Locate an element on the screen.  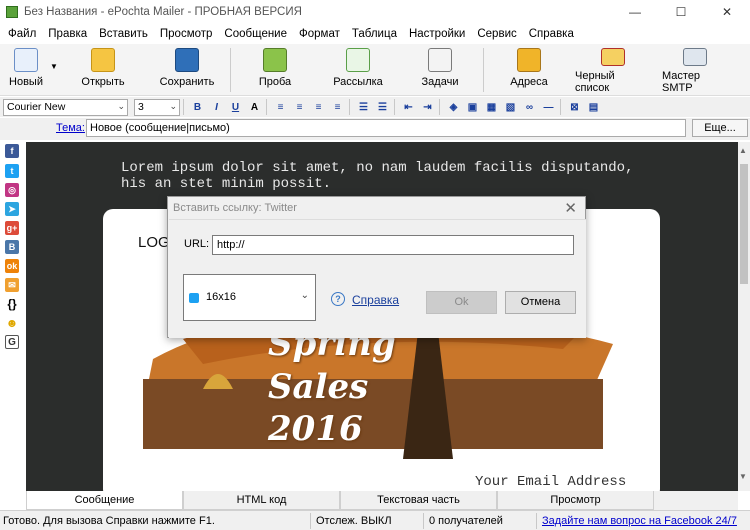
vk-icon: B is located at coordinates (12, 247).